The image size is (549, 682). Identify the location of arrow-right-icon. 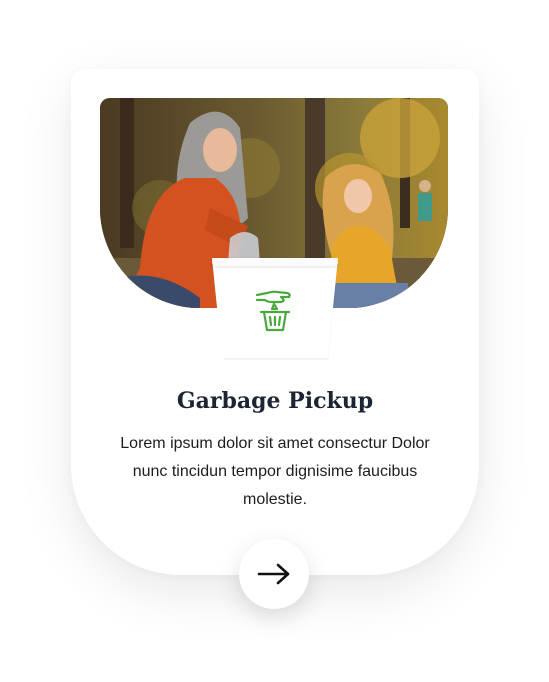
(273, 574).